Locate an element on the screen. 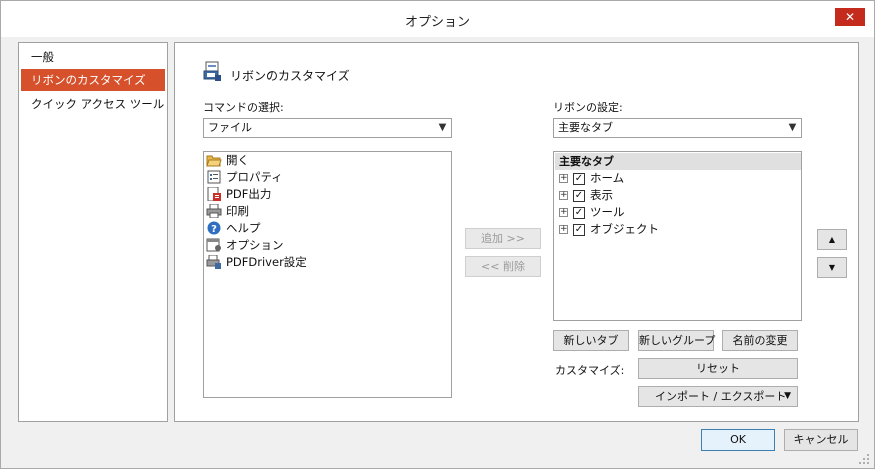  list-item: オプション is located at coordinates (245, 245).